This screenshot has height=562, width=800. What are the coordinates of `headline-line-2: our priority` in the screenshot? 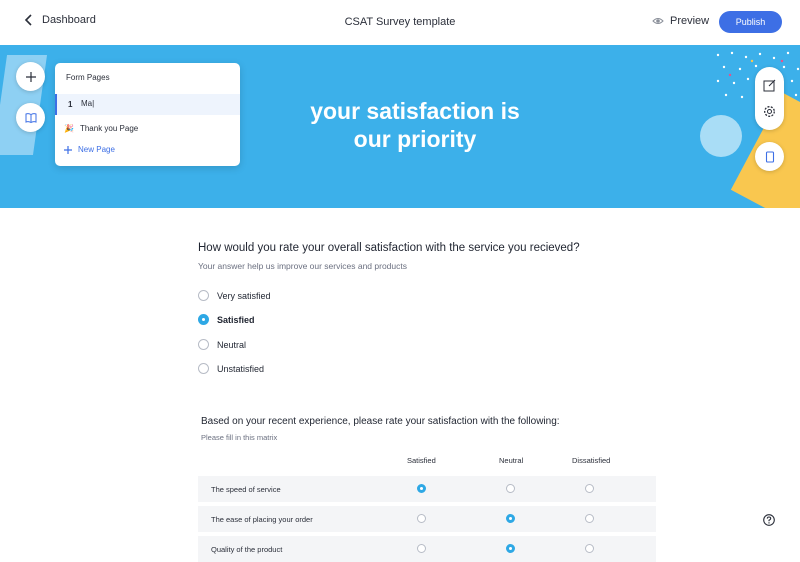 It's located at (415, 139).